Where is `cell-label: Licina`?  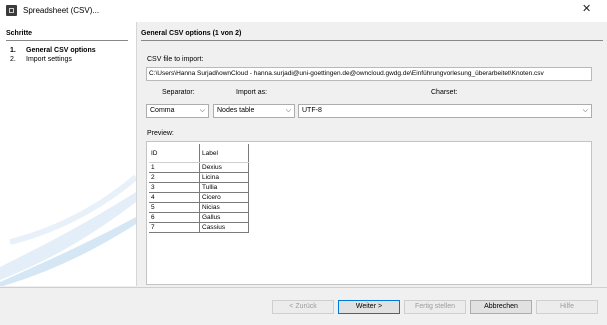 cell-label: Licina is located at coordinates (224, 177).